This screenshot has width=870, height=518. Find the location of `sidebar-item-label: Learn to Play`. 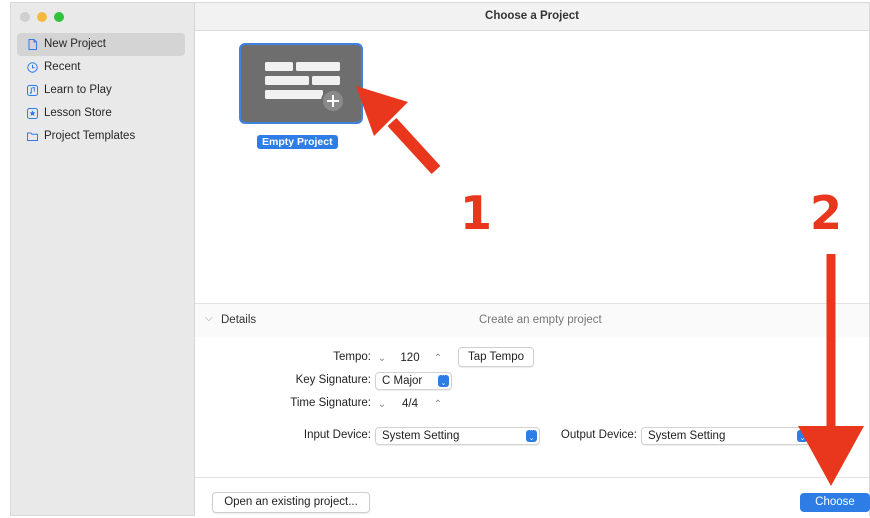

sidebar-item-label: Learn to Play is located at coordinates (78, 90).